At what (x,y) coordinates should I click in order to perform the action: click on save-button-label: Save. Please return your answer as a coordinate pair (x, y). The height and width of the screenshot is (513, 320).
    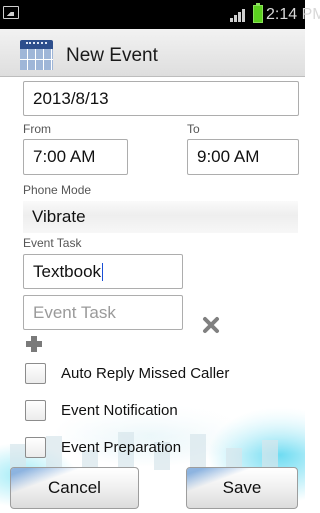
    Looking at the image, I should click on (242, 487).